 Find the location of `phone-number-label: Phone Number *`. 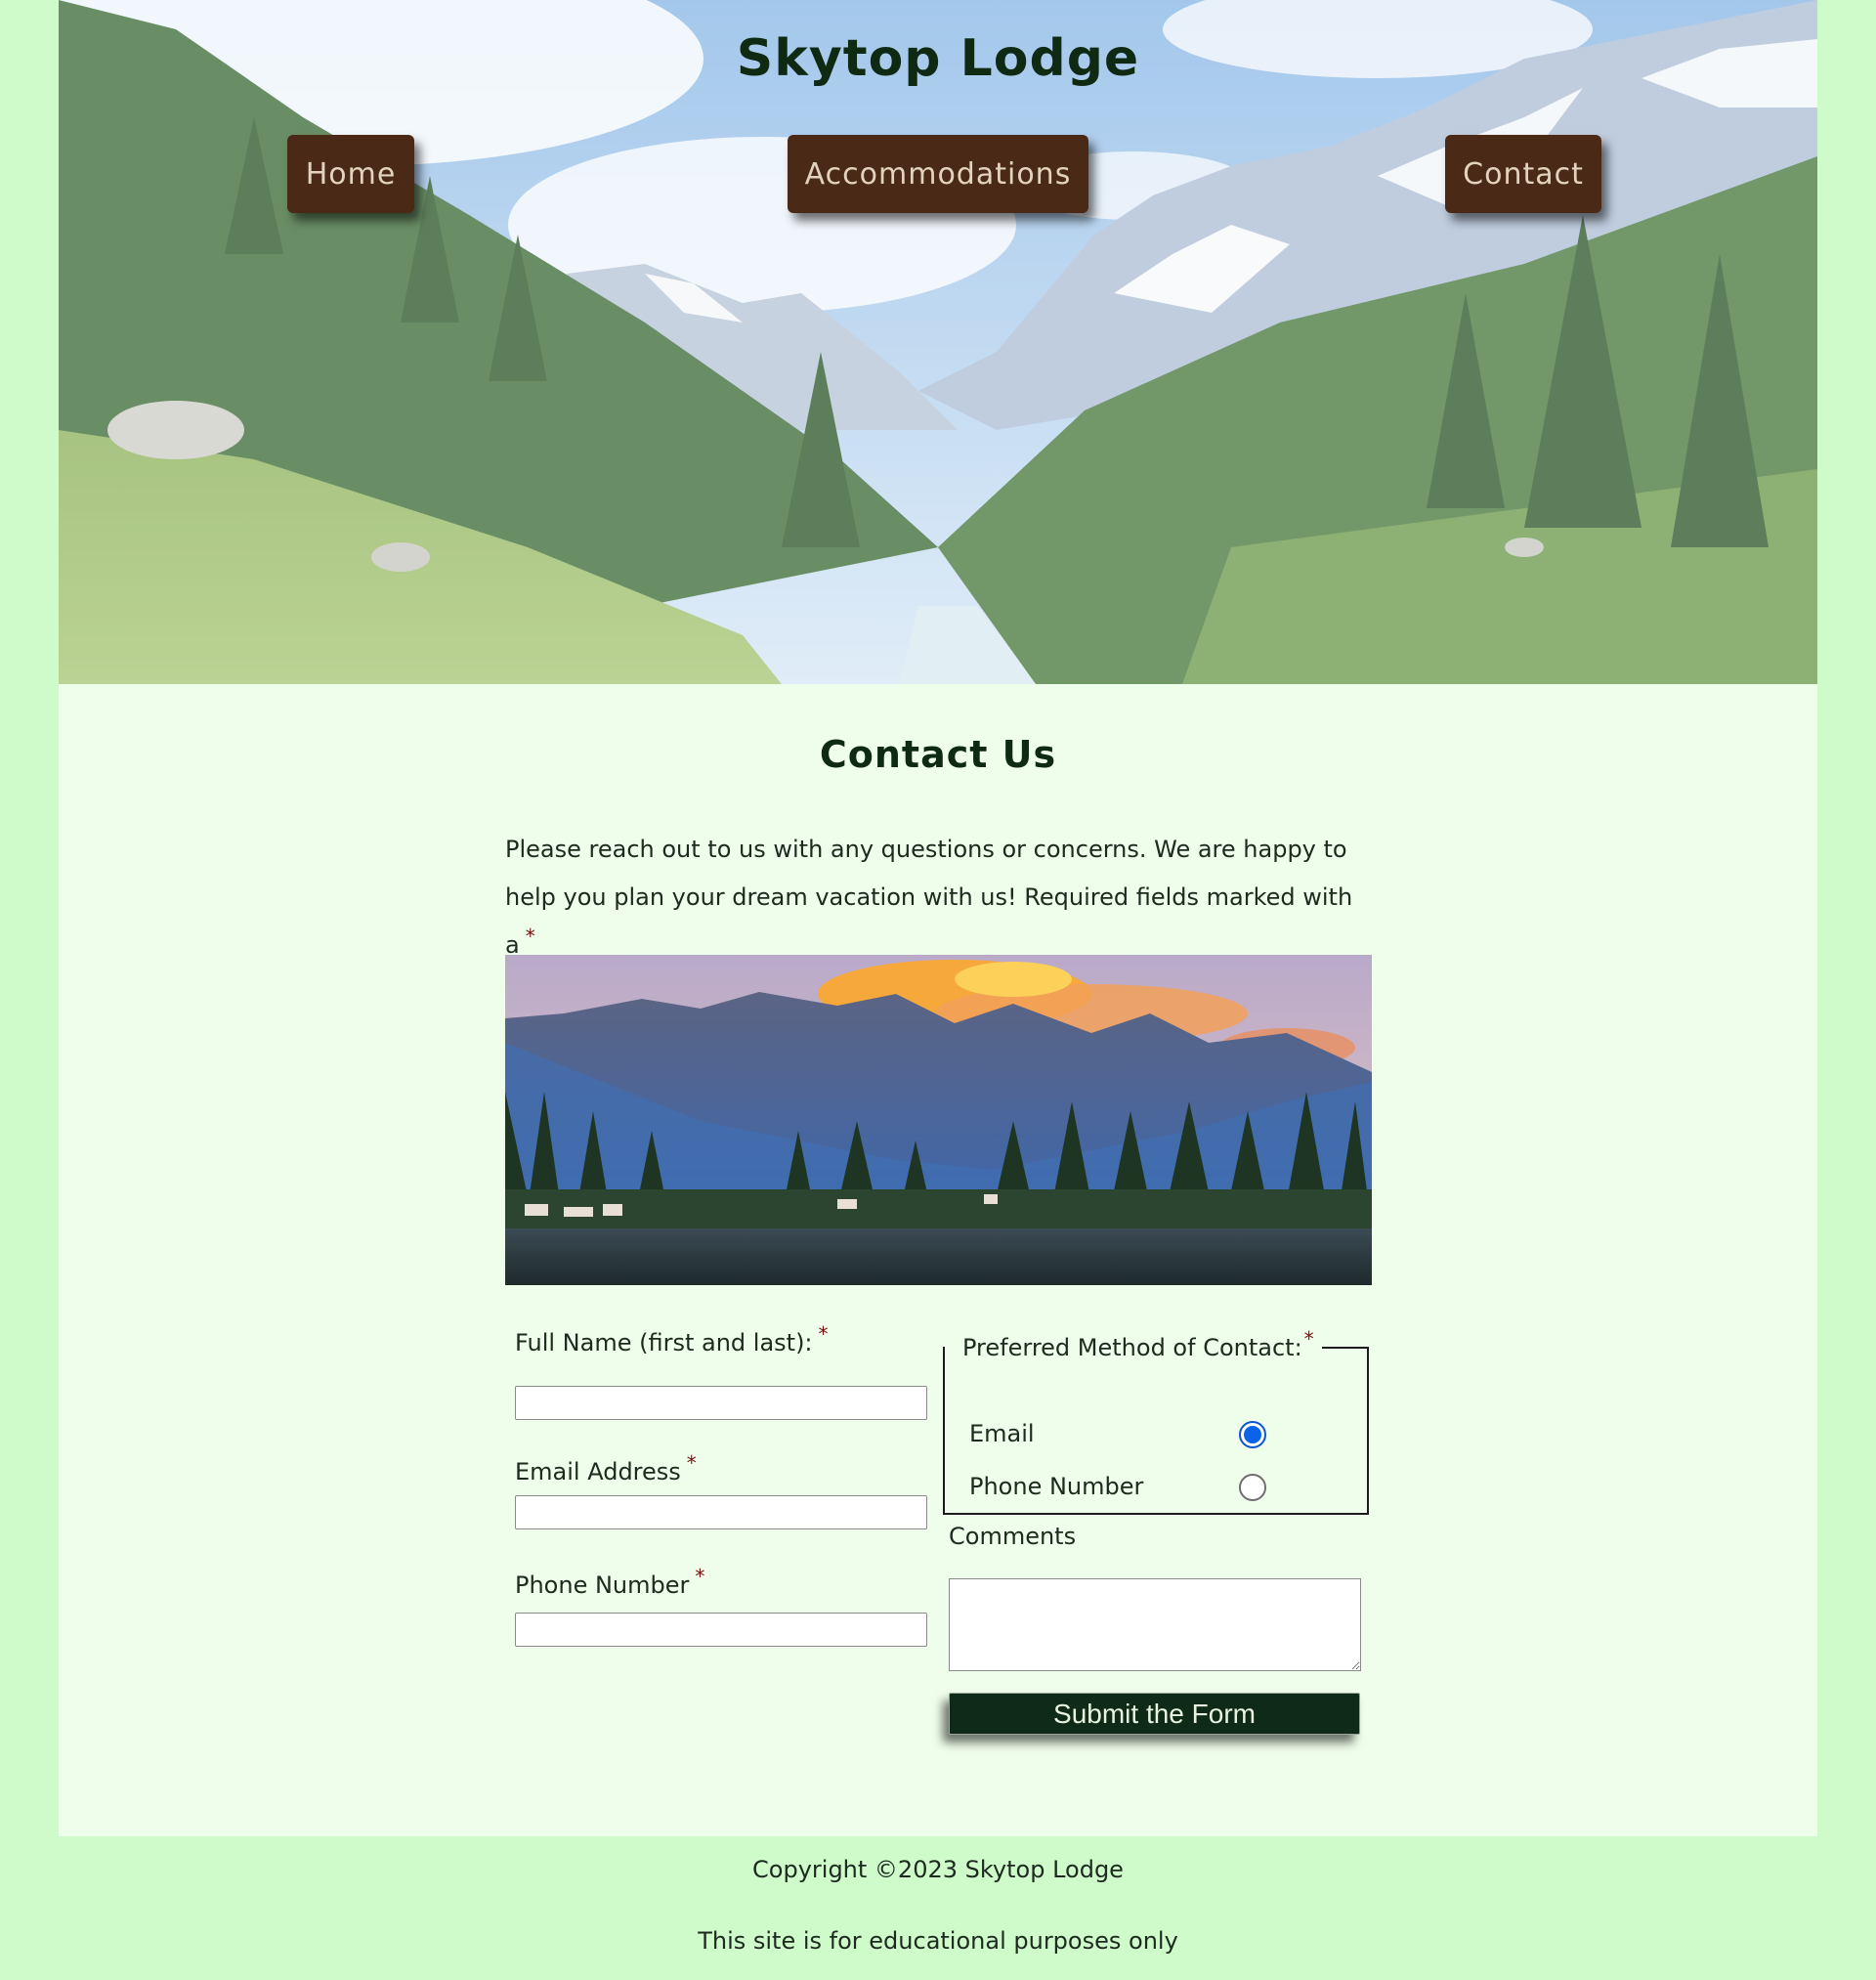

phone-number-label: Phone Number * is located at coordinates (609, 1582).